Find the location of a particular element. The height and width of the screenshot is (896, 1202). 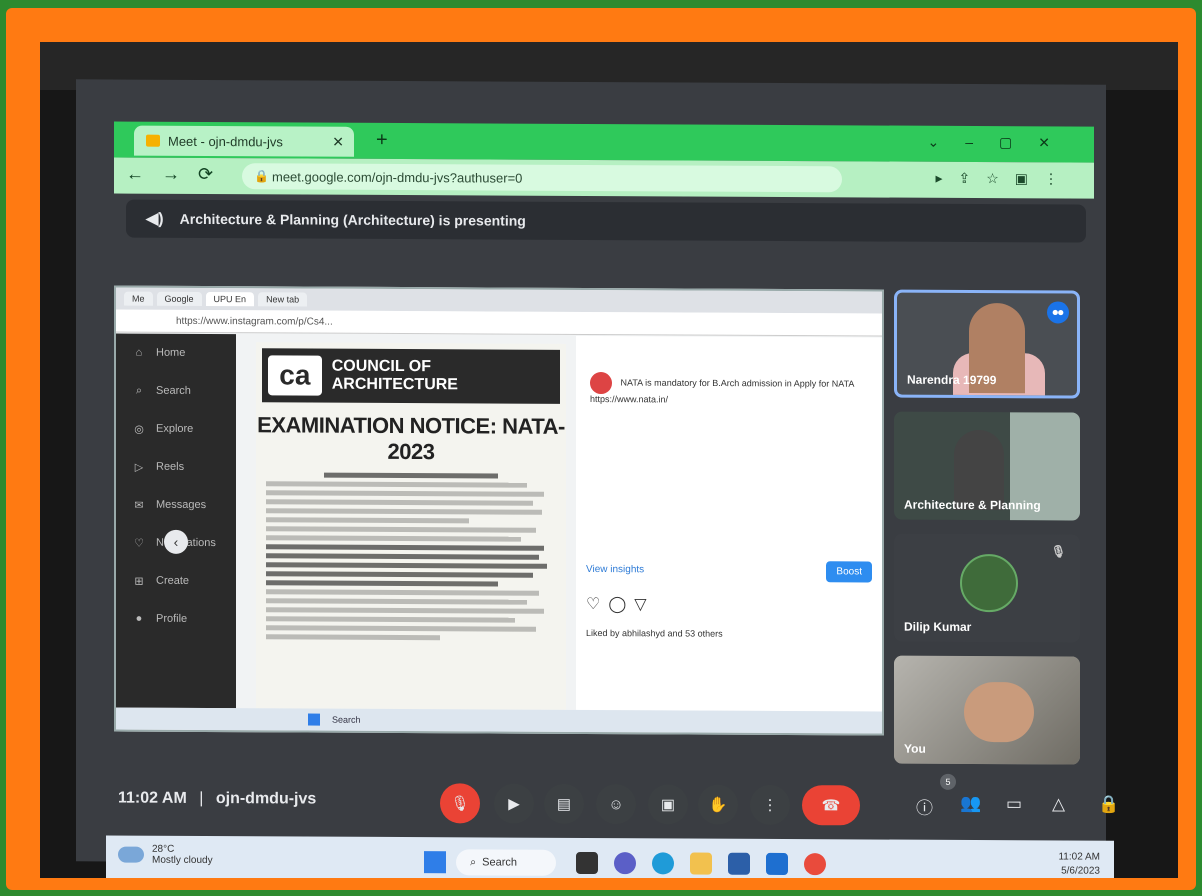

weather-text: Mostly cloudy is located at coordinates (182, 860).